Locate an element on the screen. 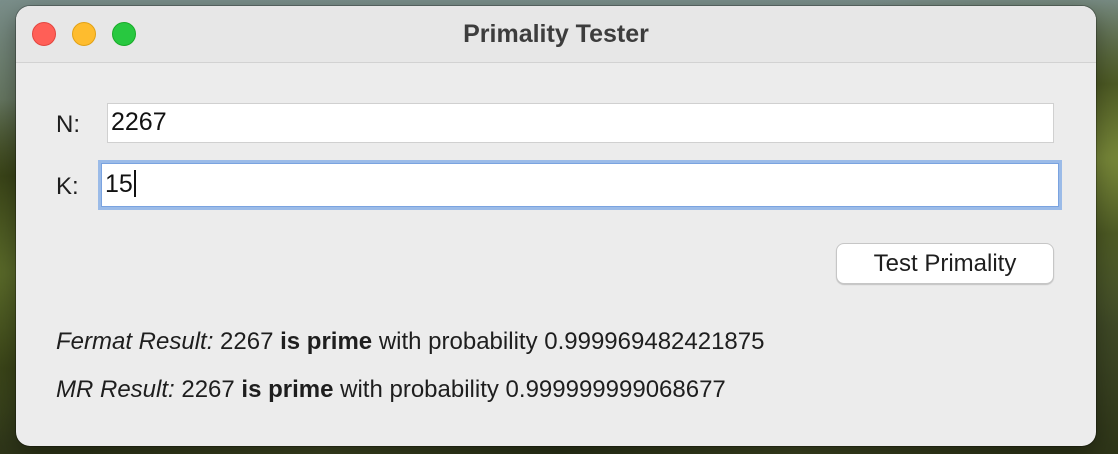  fermat-result-number: 2267 is located at coordinates (247, 341).